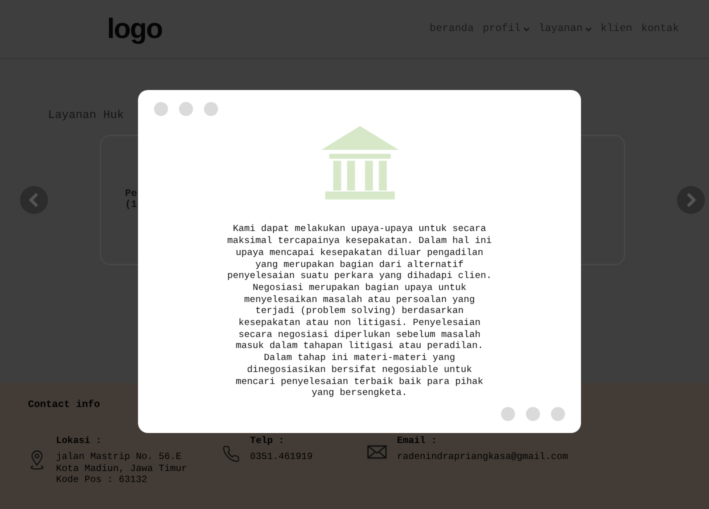 The height and width of the screenshot is (509, 709). Describe the element at coordinates (134, 29) in the screenshot. I see `logo: logo` at that location.